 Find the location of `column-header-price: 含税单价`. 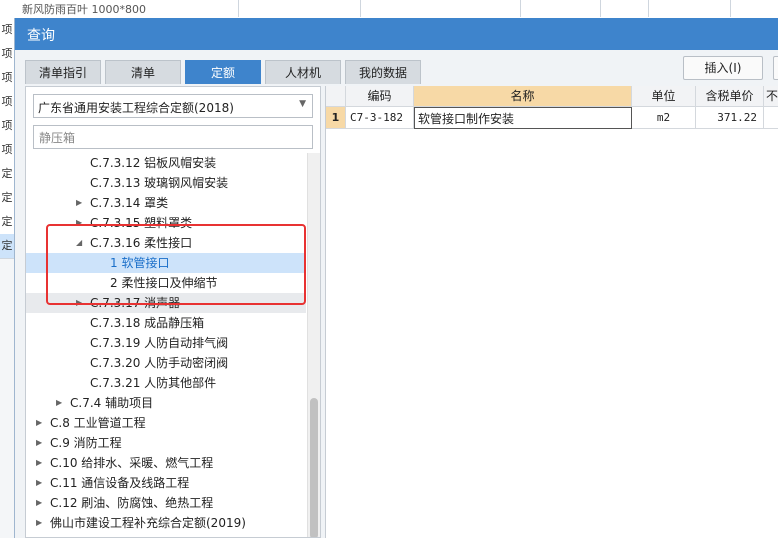

column-header-price: 含税单价 is located at coordinates (730, 96).